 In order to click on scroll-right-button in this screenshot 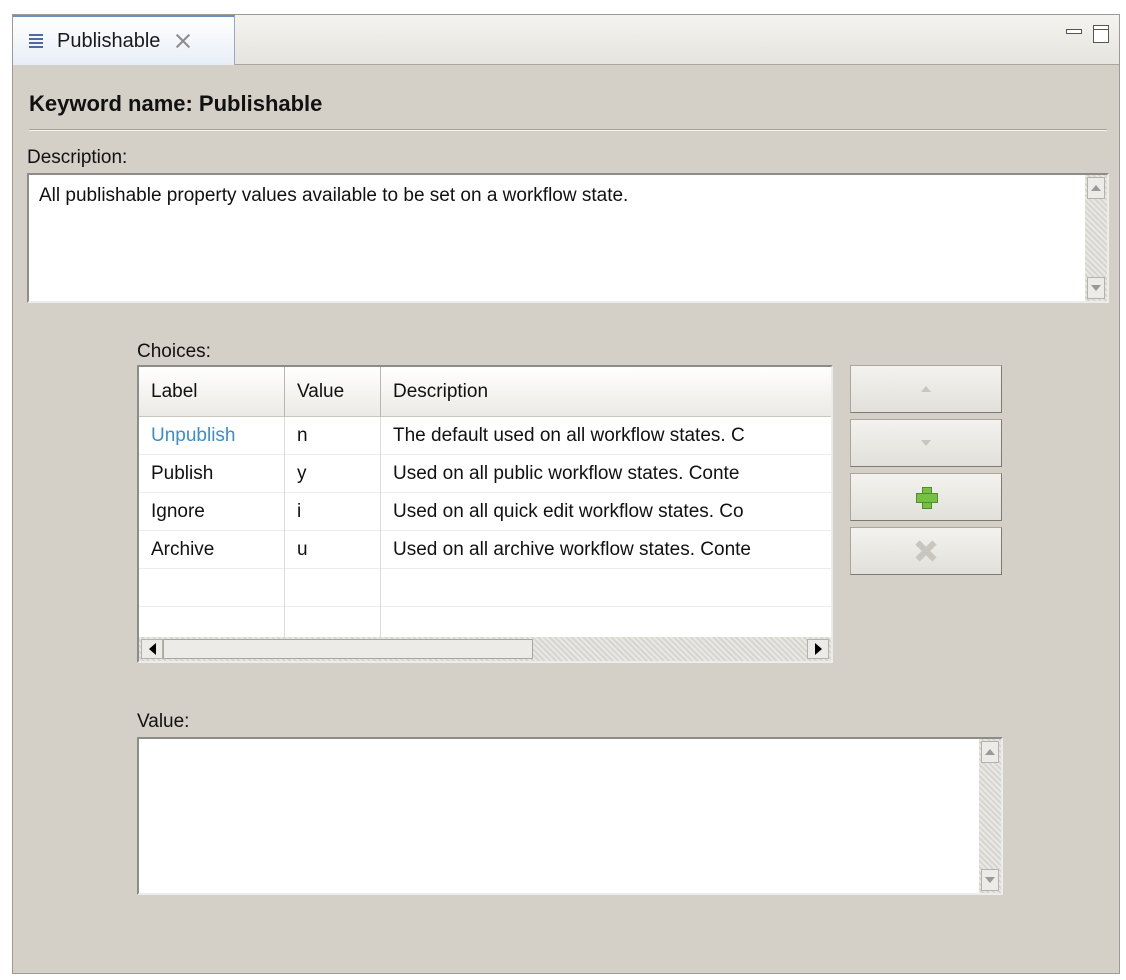, I will do `click(818, 649)`.